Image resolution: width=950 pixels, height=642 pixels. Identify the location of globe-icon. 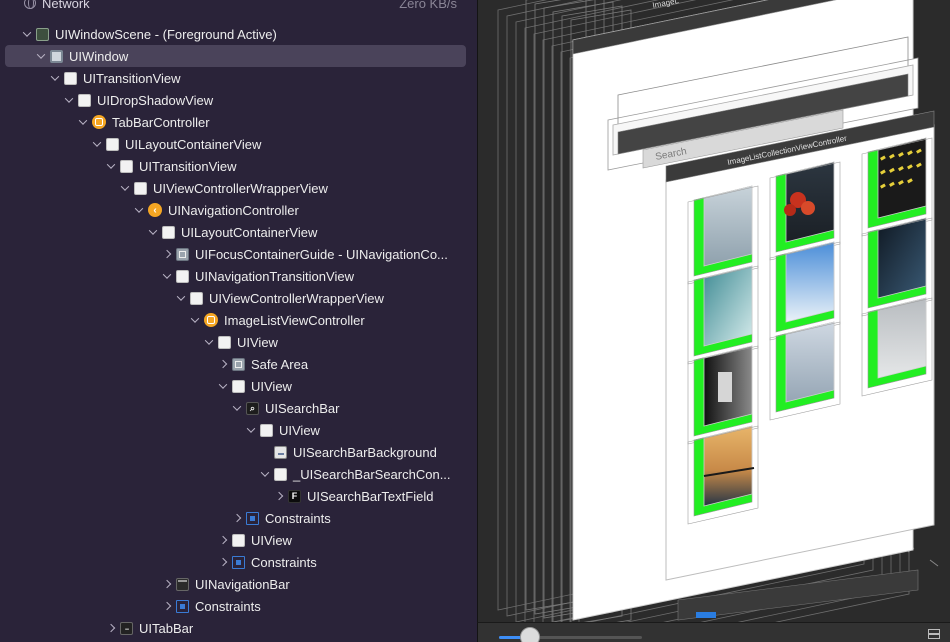
(30, 4).